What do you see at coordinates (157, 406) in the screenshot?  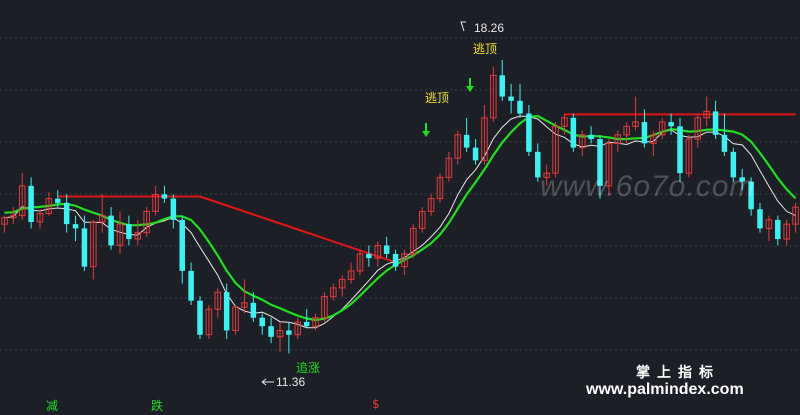 I see `signal-fall: 跌` at bounding box center [157, 406].